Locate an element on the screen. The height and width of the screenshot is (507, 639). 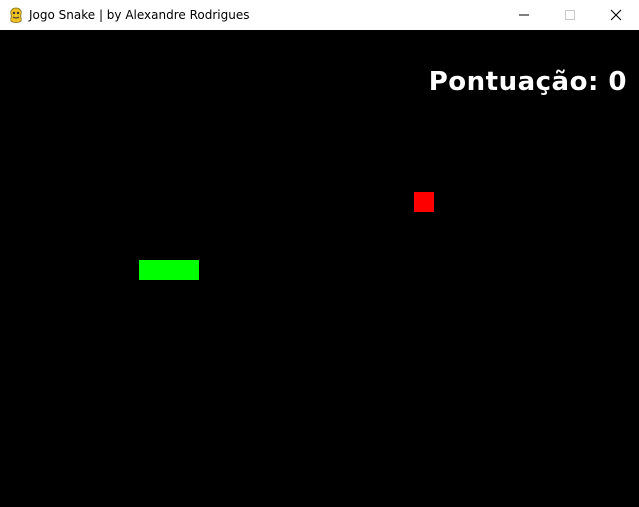
maximize-icon is located at coordinates (570, 15).